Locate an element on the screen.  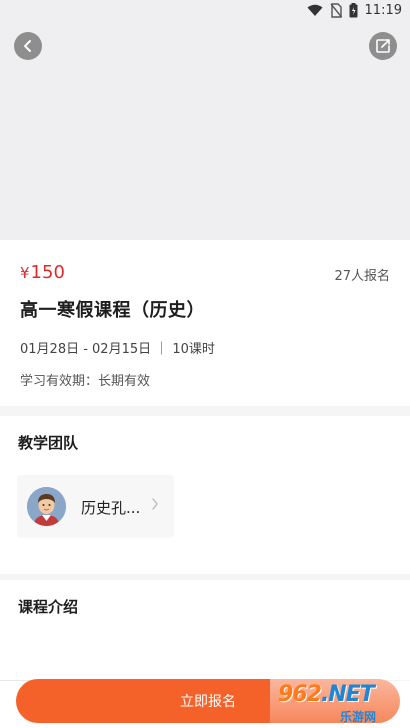
course-intro-title: 课程介绍 is located at coordinates (48, 607).